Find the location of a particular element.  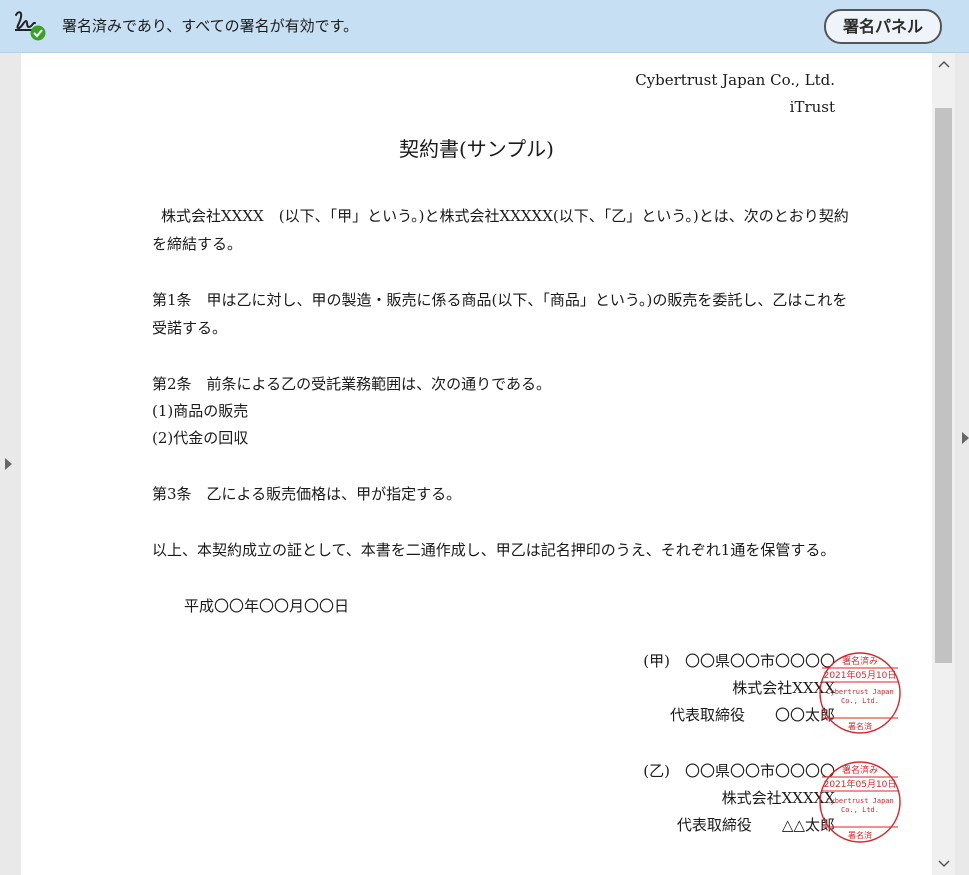

expand-left-panel-icon is located at coordinates (8, 464).